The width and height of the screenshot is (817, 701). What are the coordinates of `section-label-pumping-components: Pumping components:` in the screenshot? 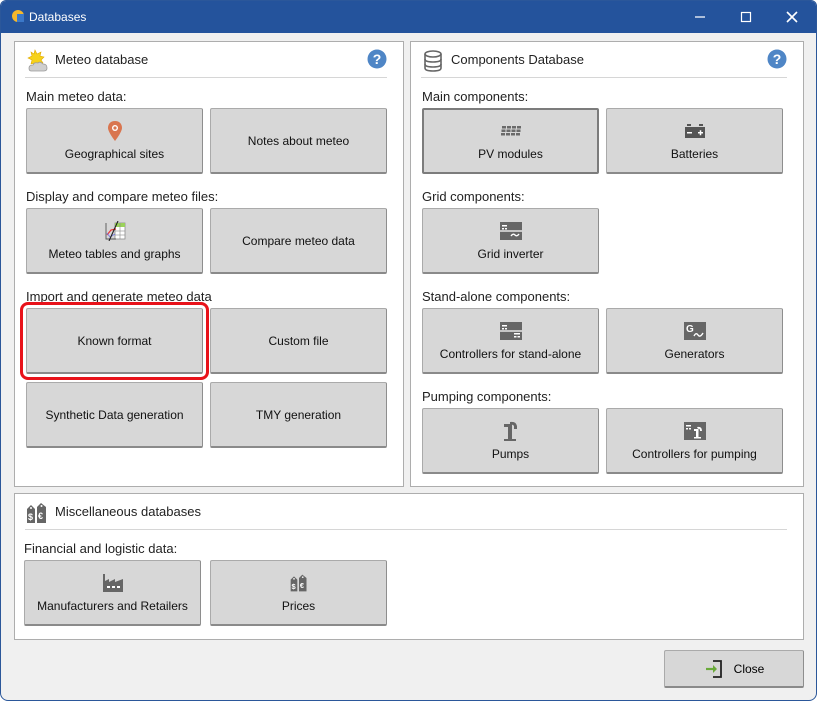 It's located at (487, 396).